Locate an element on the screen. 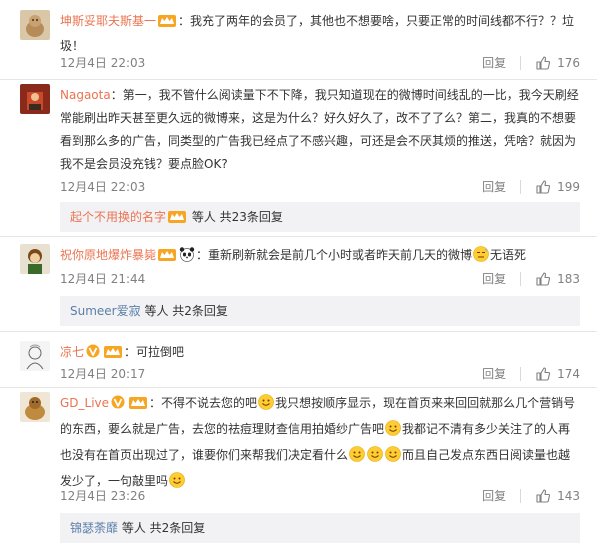  timestamp: 12月4日 20:17 is located at coordinates (103, 374).